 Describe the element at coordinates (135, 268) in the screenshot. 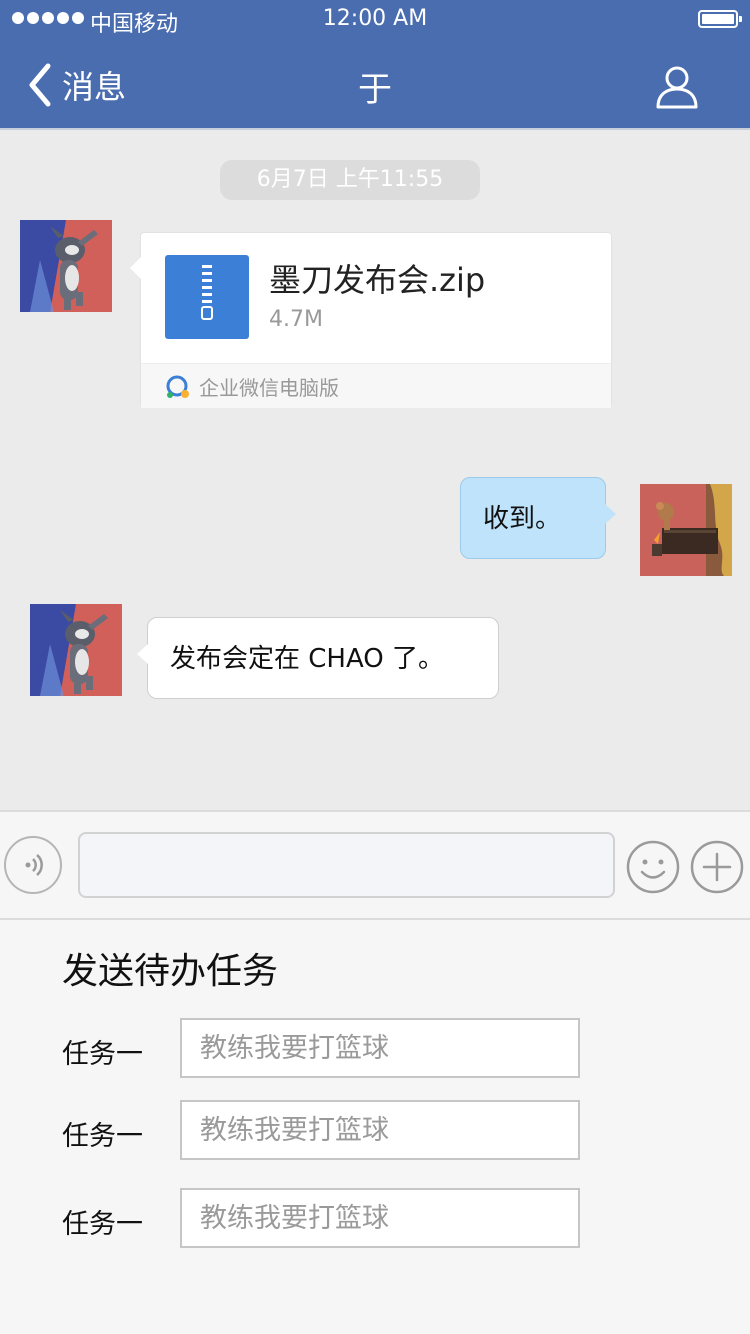

I see `bubble-tail` at that location.